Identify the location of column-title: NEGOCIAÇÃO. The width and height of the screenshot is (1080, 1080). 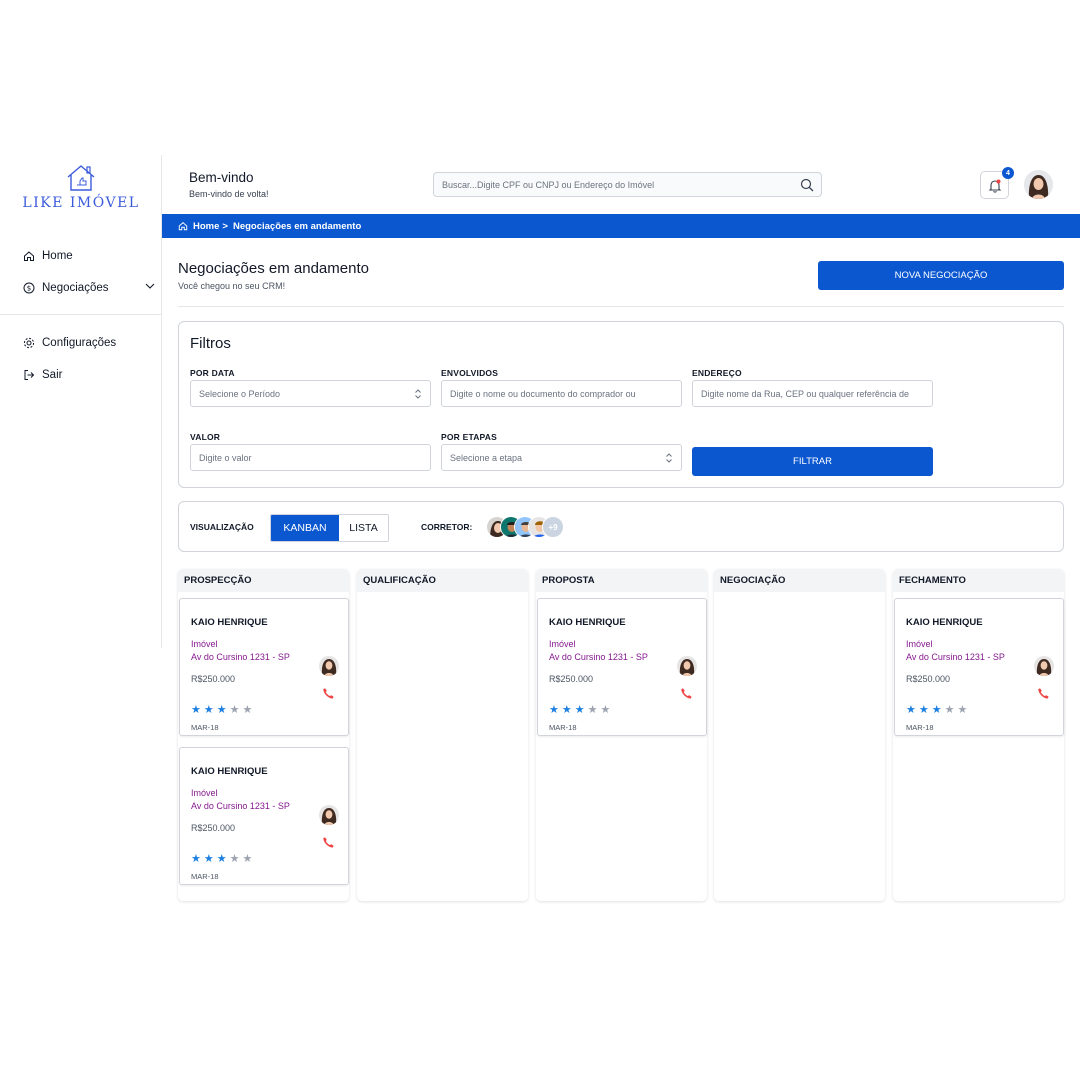
(799, 580).